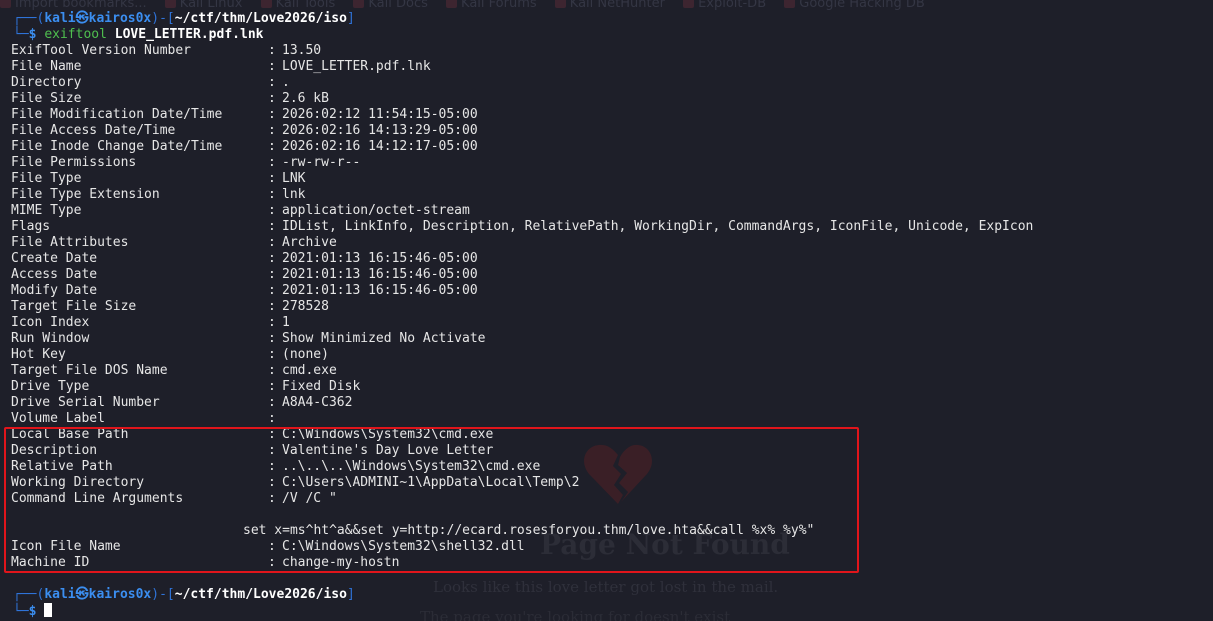 This screenshot has width=1213, height=621. I want to click on text-cursor, so click(48, 610).